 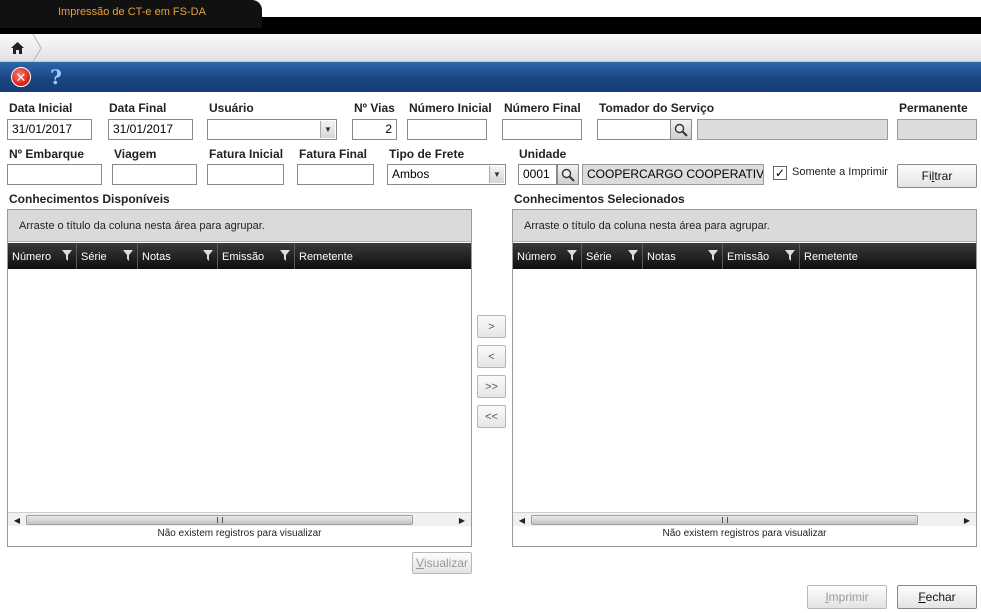 I want to click on unidade-name-display: COOPERCARGO COOPERATIVA, so click(x=673, y=174).